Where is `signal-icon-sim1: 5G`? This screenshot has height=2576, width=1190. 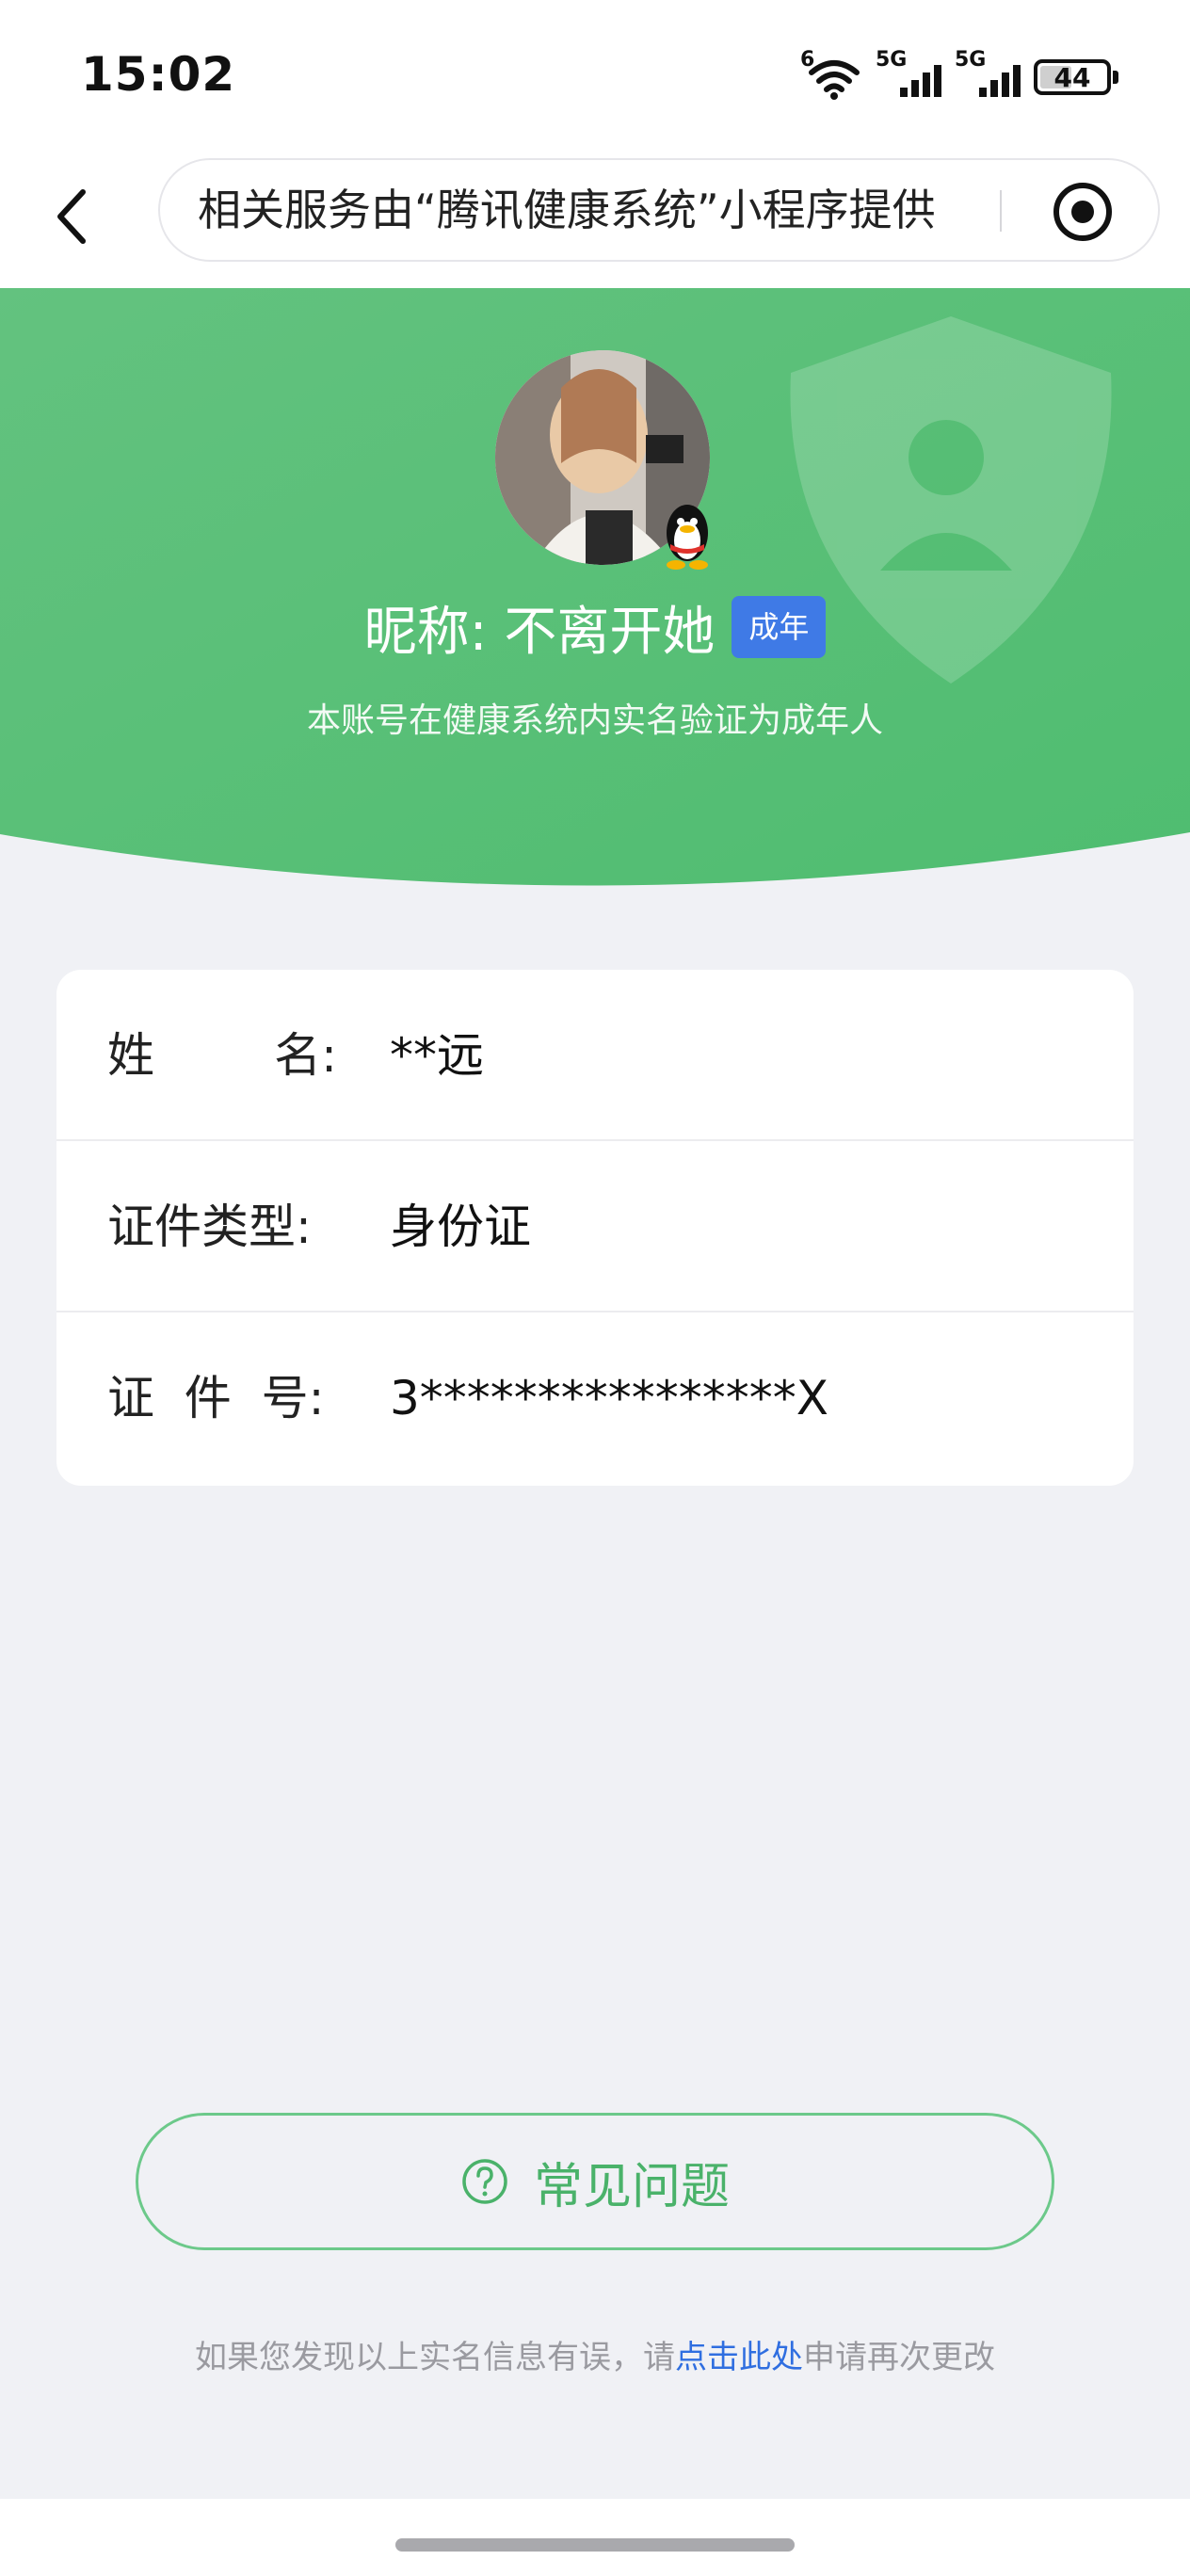 signal-icon-sim1: 5G is located at coordinates (909, 74).